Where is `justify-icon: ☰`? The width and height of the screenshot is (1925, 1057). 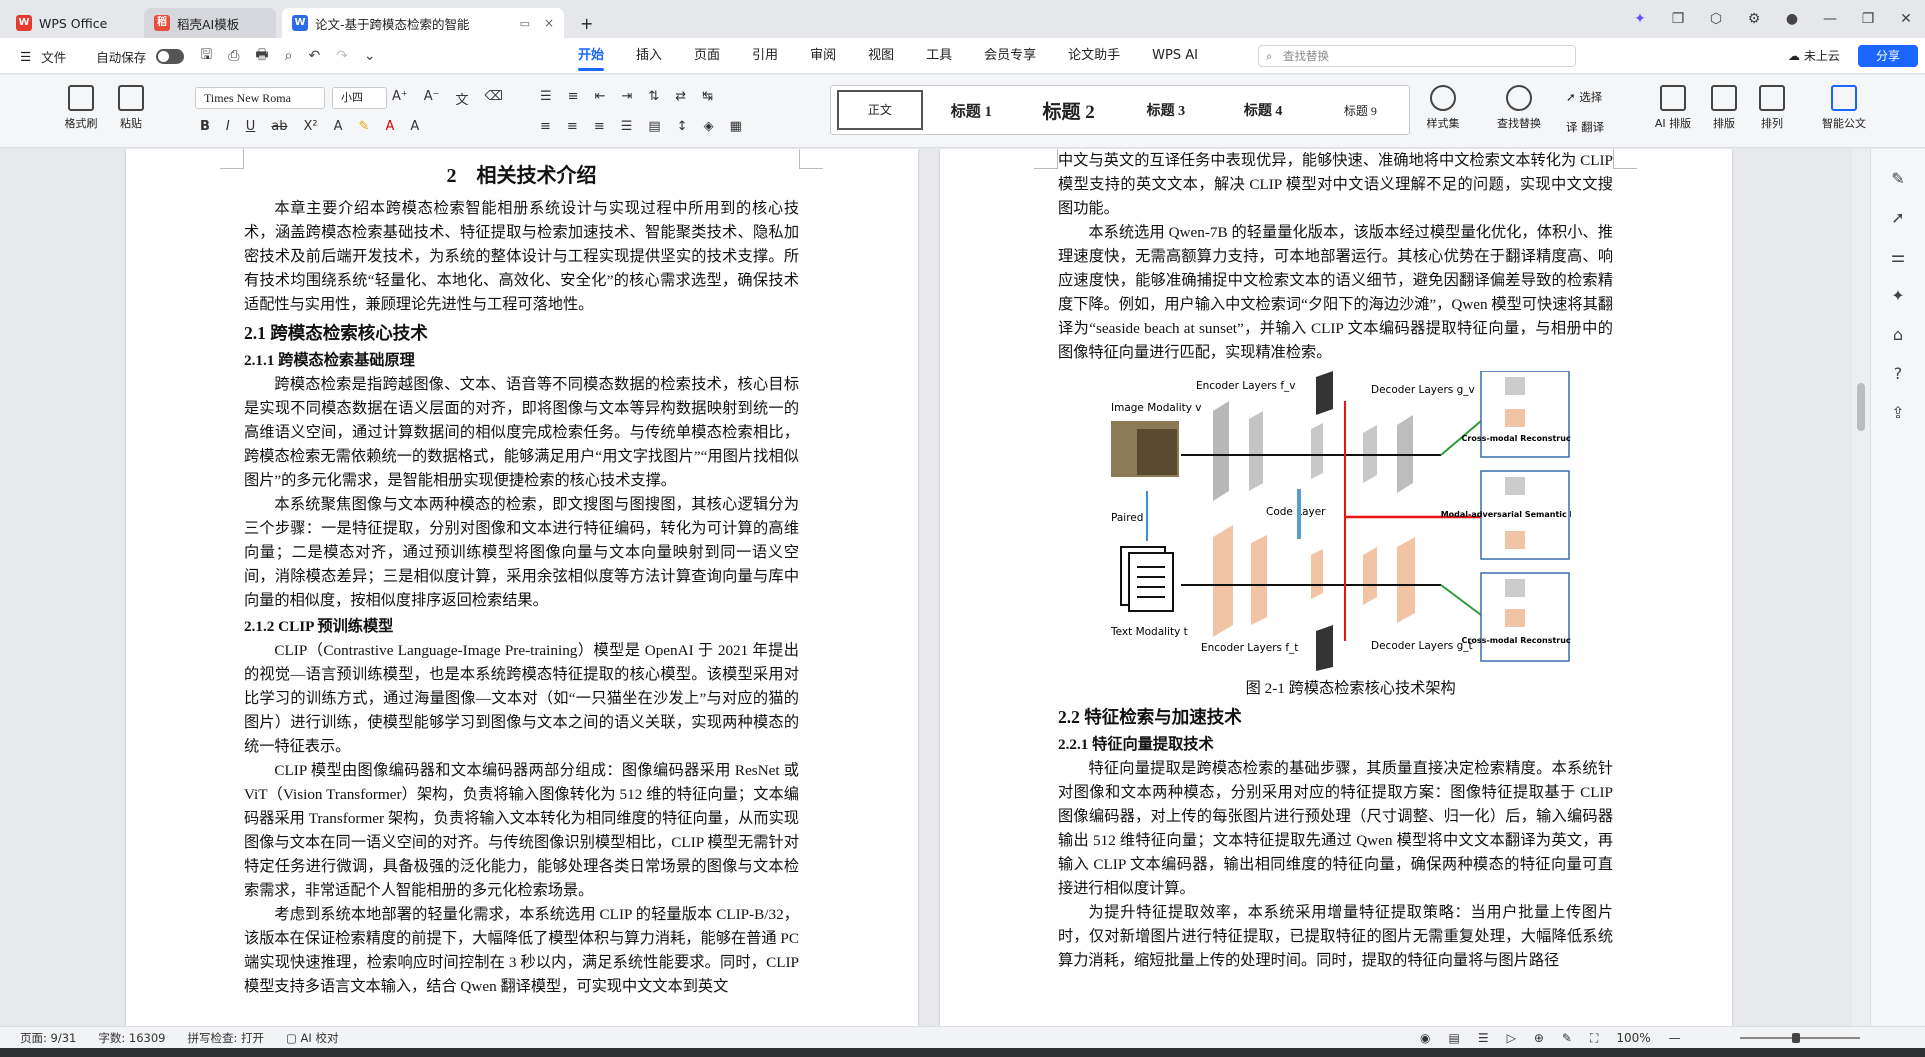 justify-icon: ☰ is located at coordinates (627, 126).